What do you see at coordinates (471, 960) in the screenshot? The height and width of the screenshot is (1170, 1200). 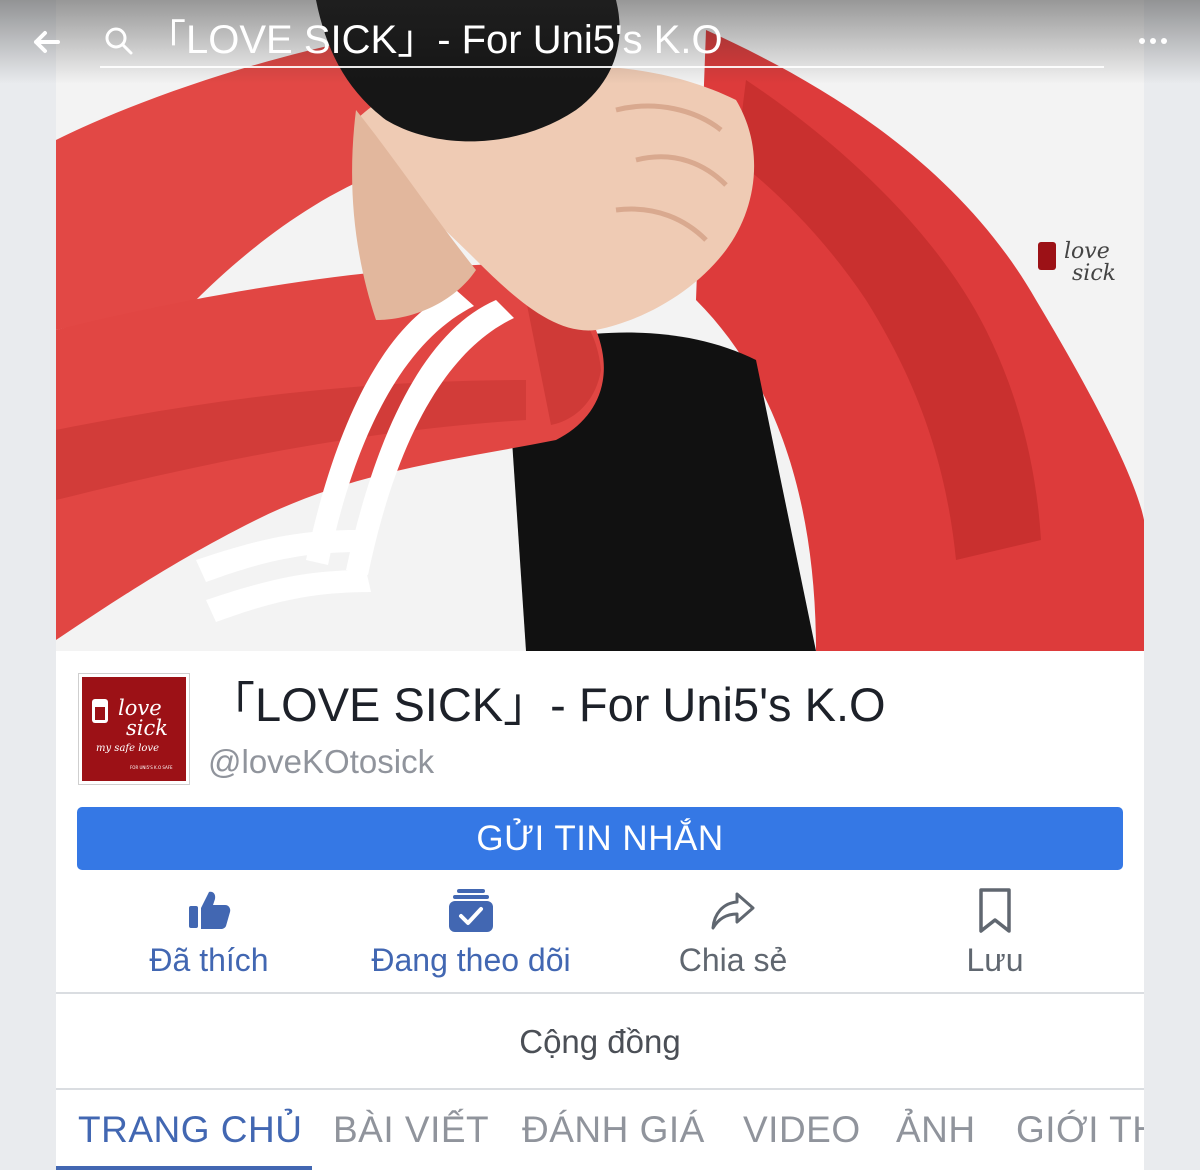 I see `following-label: Đang theo dõi` at bounding box center [471, 960].